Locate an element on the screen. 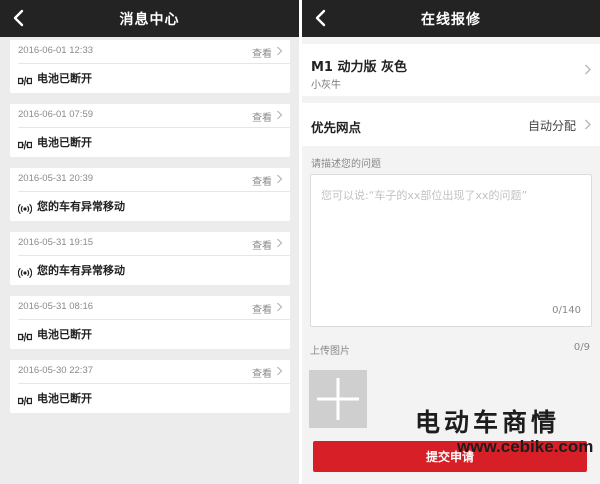 This screenshot has width=600, height=484. message-card: 2016-05-31 20:39 查看您的车有异常移动 is located at coordinates (150, 194).